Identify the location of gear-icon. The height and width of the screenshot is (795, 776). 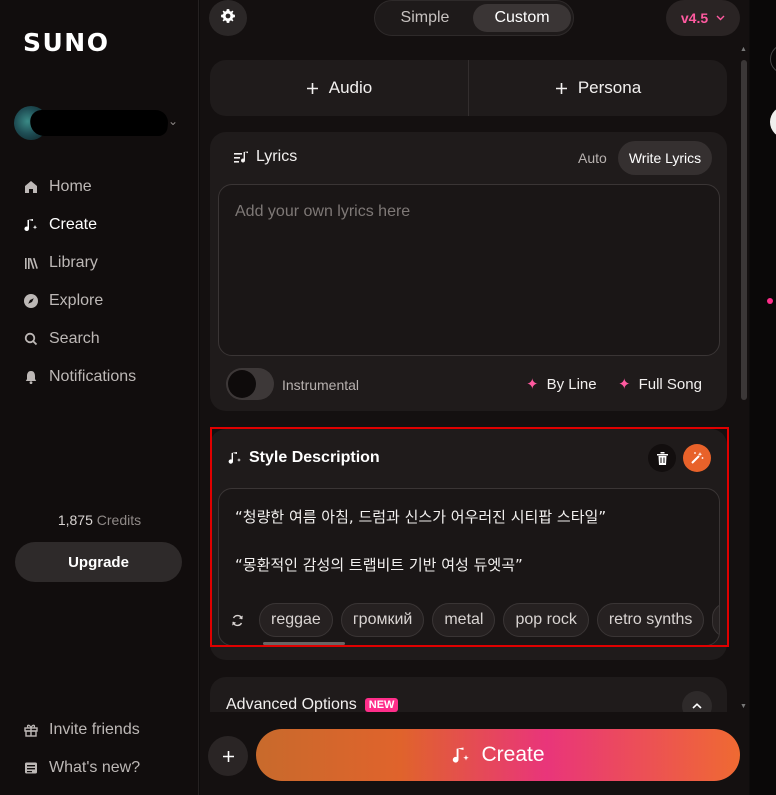
(228, 18).